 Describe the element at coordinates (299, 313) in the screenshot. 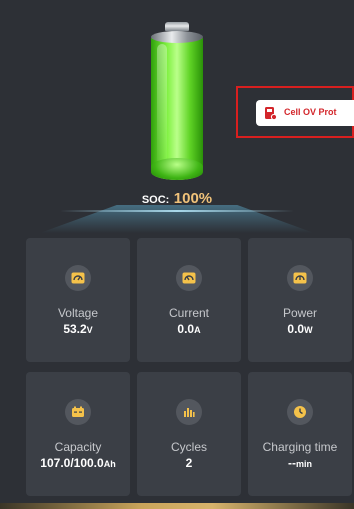

I see `power-label: Power` at that location.